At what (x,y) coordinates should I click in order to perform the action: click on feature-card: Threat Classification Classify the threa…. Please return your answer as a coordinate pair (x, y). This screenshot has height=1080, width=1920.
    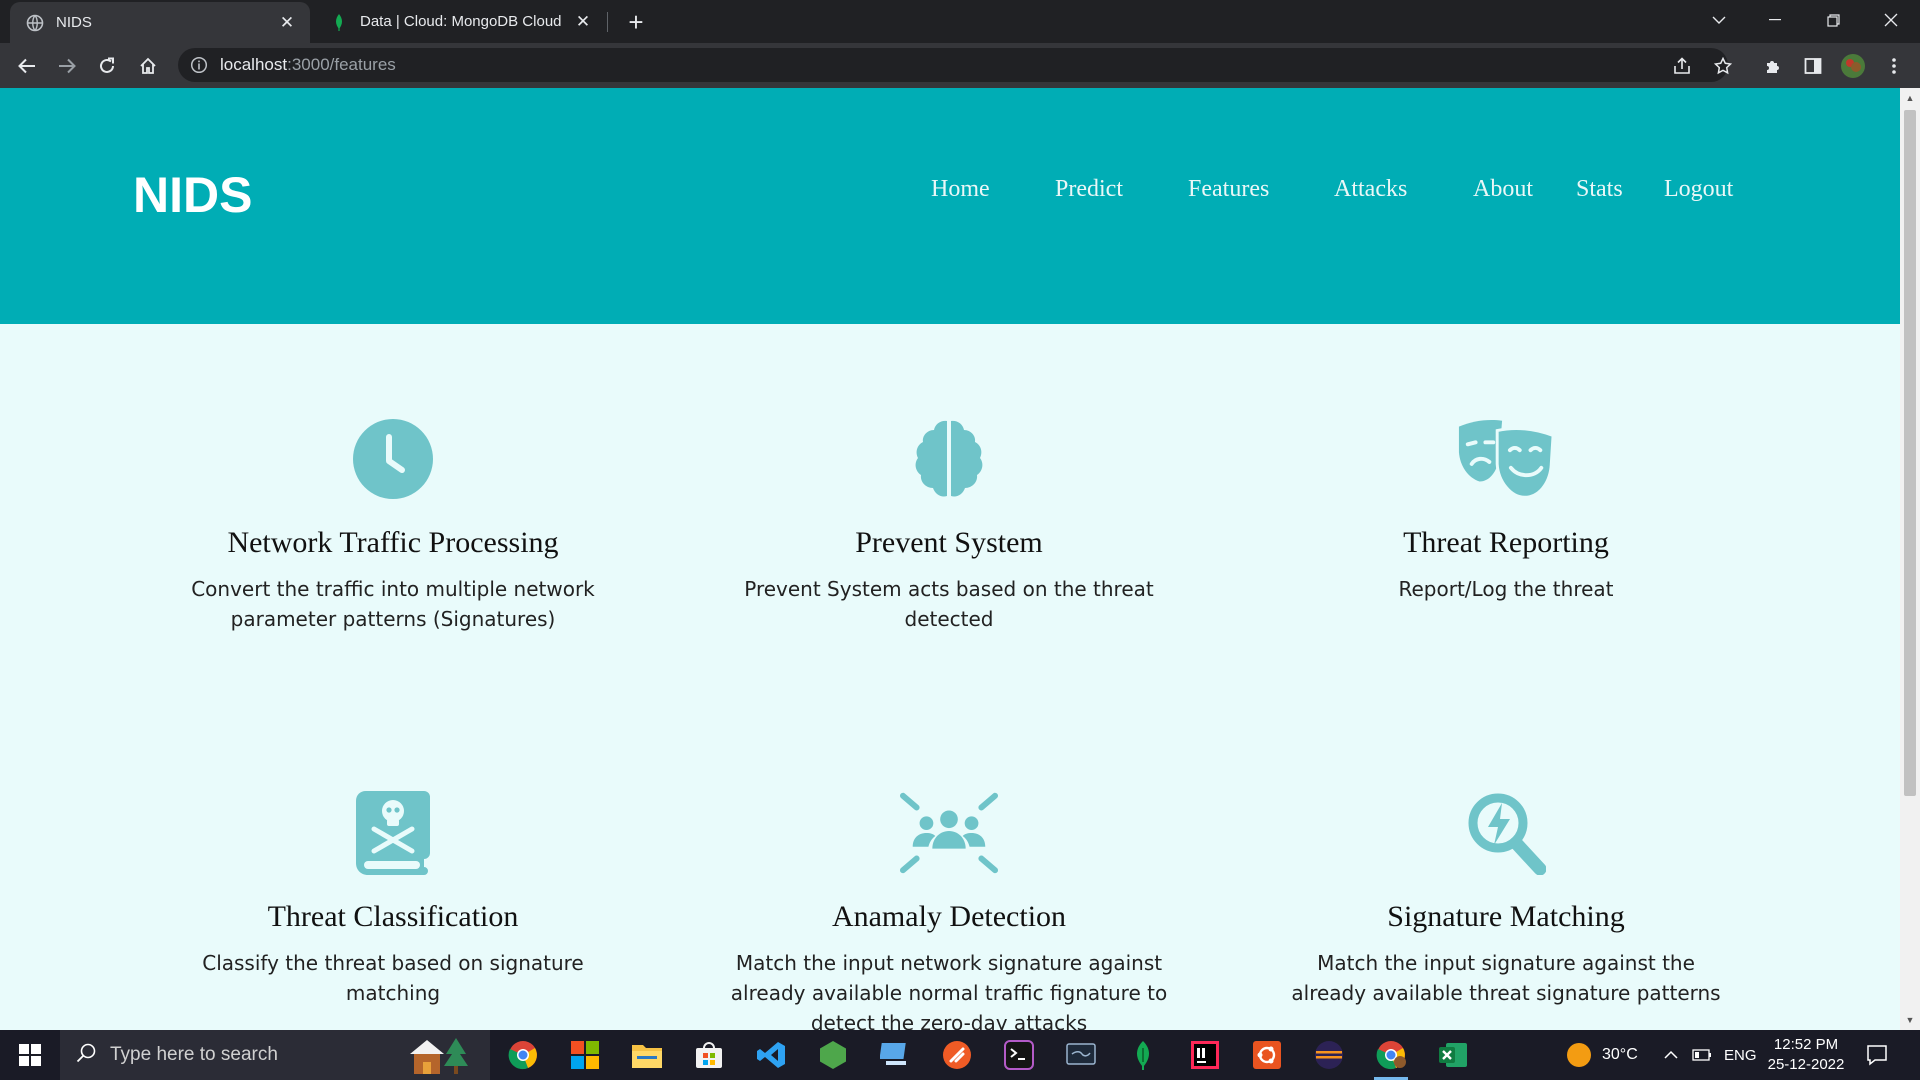
    Looking at the image, I should click on (393, 898).